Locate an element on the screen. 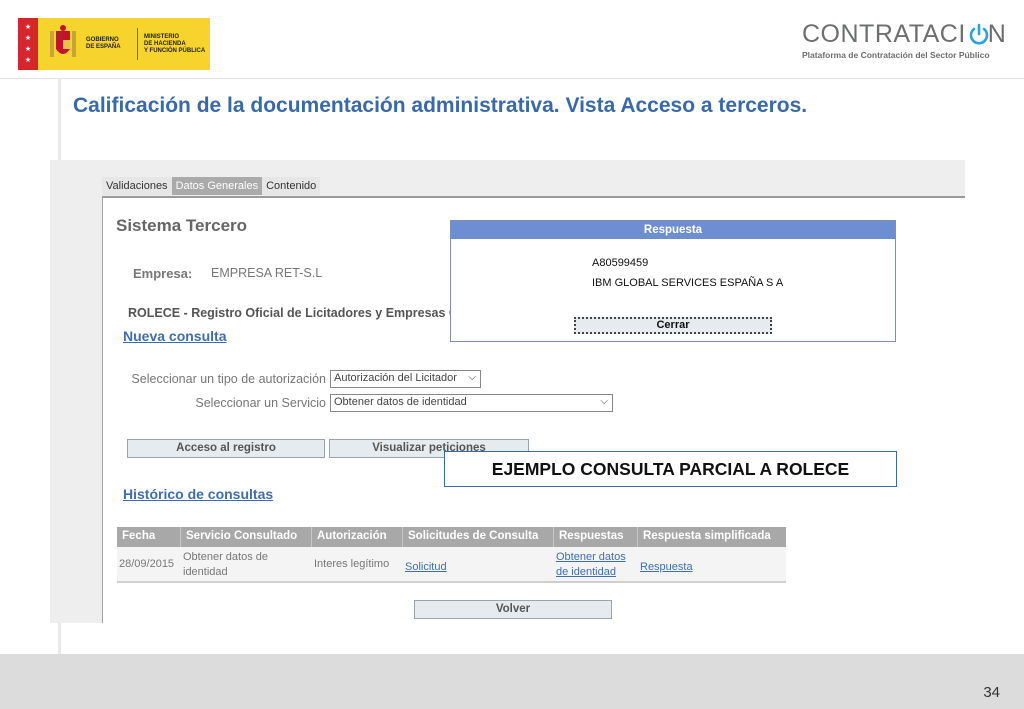 The height and width of the screenshot is (709, 1024). cell-solicitud: Solicitud is located at coordinates (478, 564).